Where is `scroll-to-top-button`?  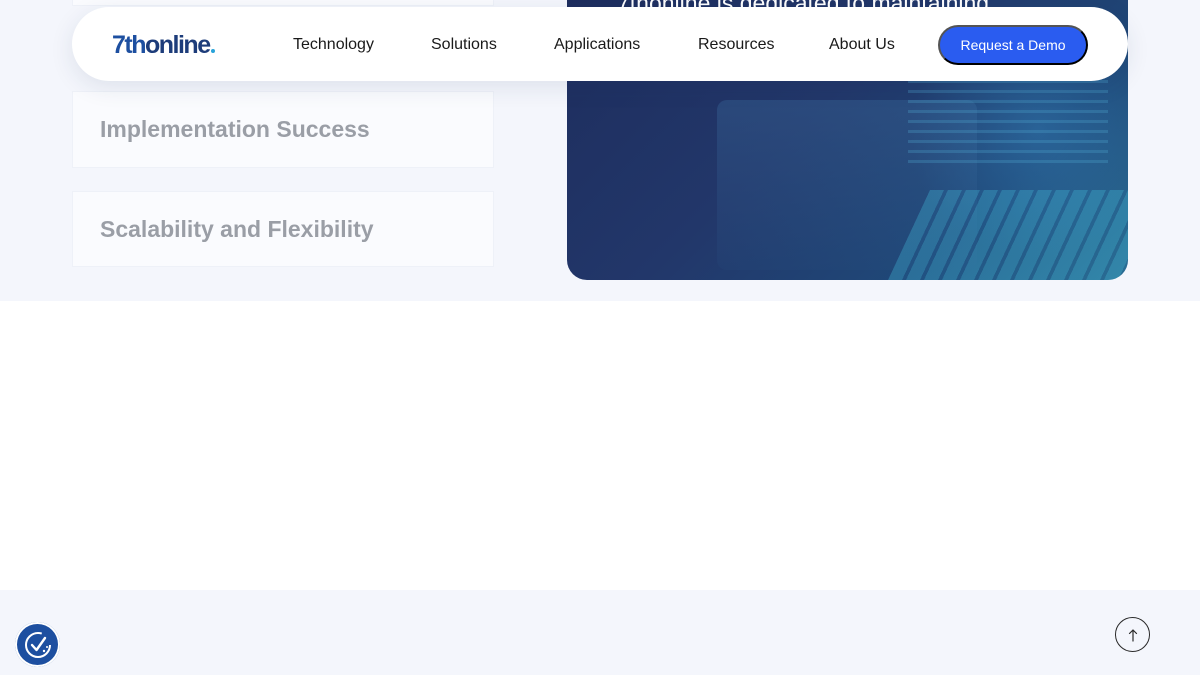
scroll-to-top-button is located at coordinates (1132, 634).